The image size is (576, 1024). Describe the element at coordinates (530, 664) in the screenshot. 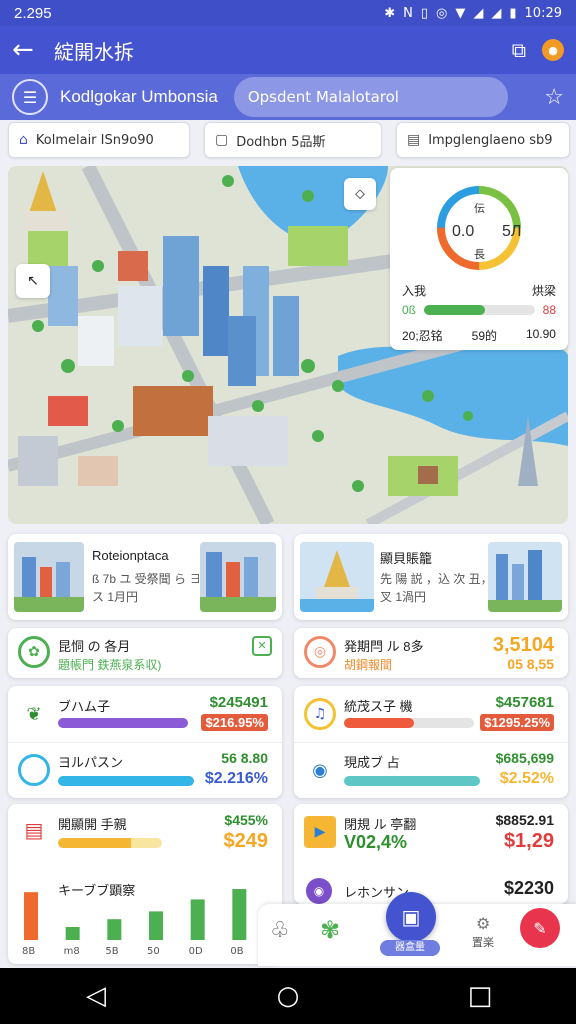

I see `summary-amount-2: 05 8,55` at that location.